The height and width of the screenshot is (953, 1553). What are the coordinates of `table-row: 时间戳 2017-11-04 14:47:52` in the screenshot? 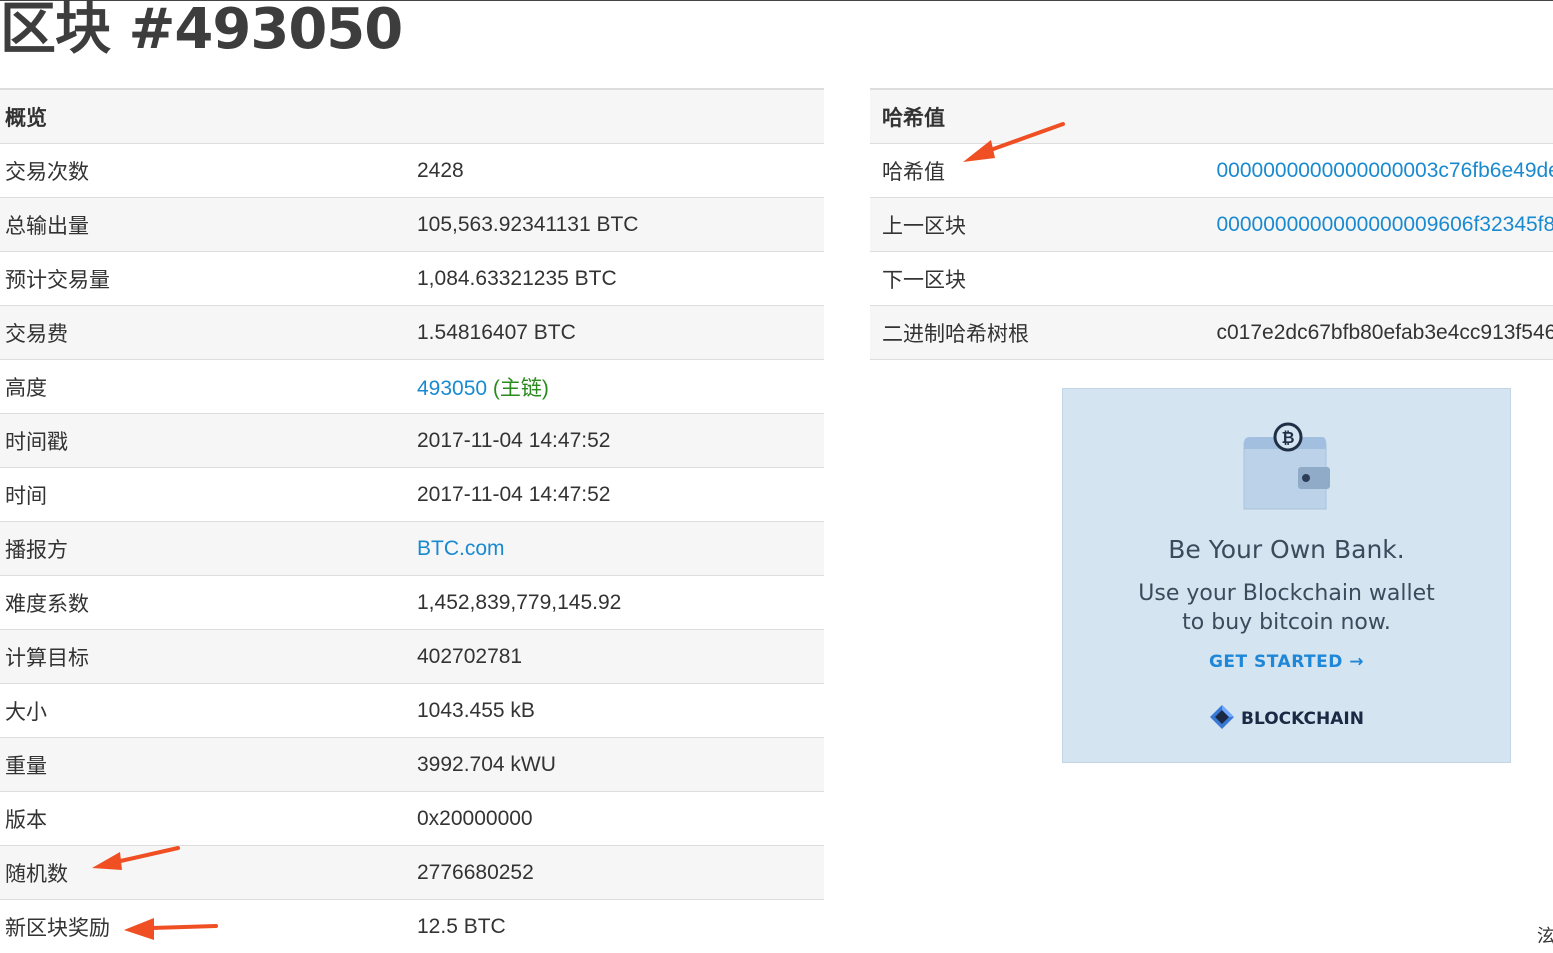 It's located at (412, 441).